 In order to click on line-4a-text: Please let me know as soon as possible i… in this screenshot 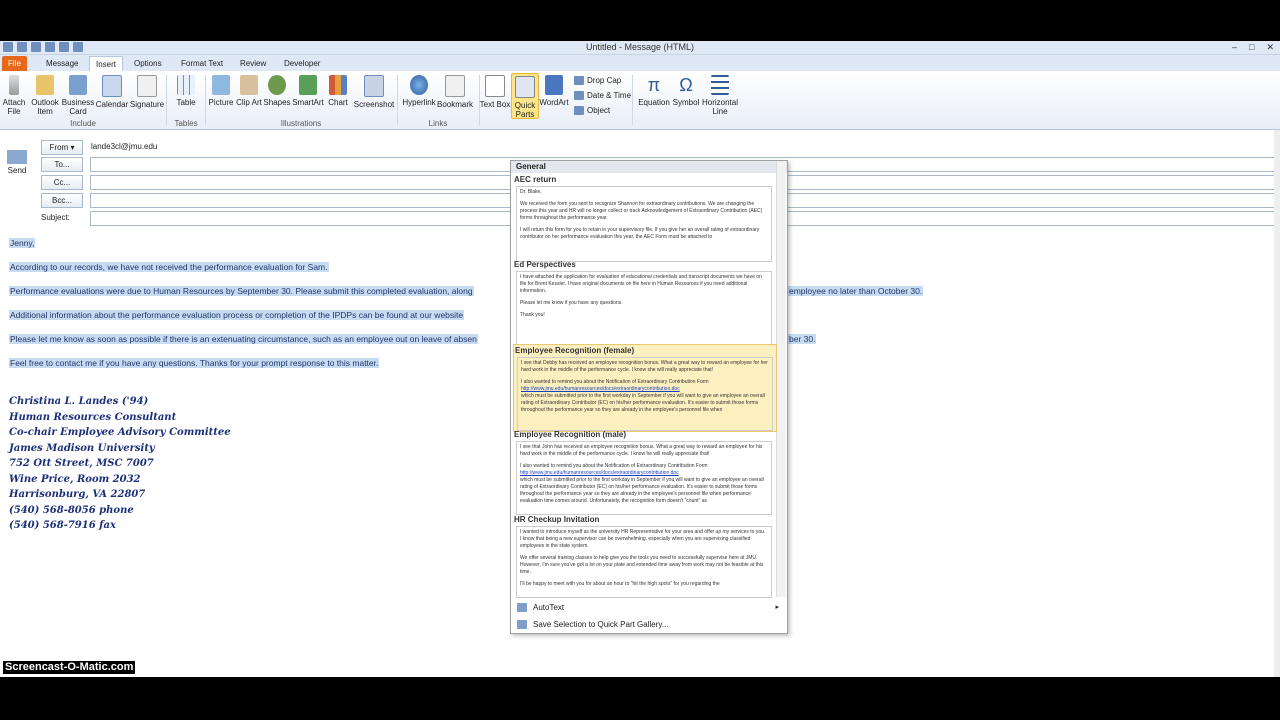, I will do `click(243, 339)`.